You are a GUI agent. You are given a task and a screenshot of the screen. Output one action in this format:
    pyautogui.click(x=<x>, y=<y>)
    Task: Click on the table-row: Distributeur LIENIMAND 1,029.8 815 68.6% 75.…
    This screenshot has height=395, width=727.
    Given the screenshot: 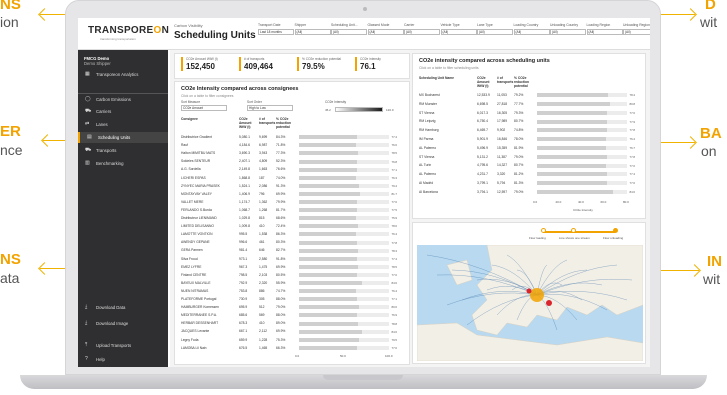 What is the action you would take?
    pyautogui.click(x=289, y=218)
    